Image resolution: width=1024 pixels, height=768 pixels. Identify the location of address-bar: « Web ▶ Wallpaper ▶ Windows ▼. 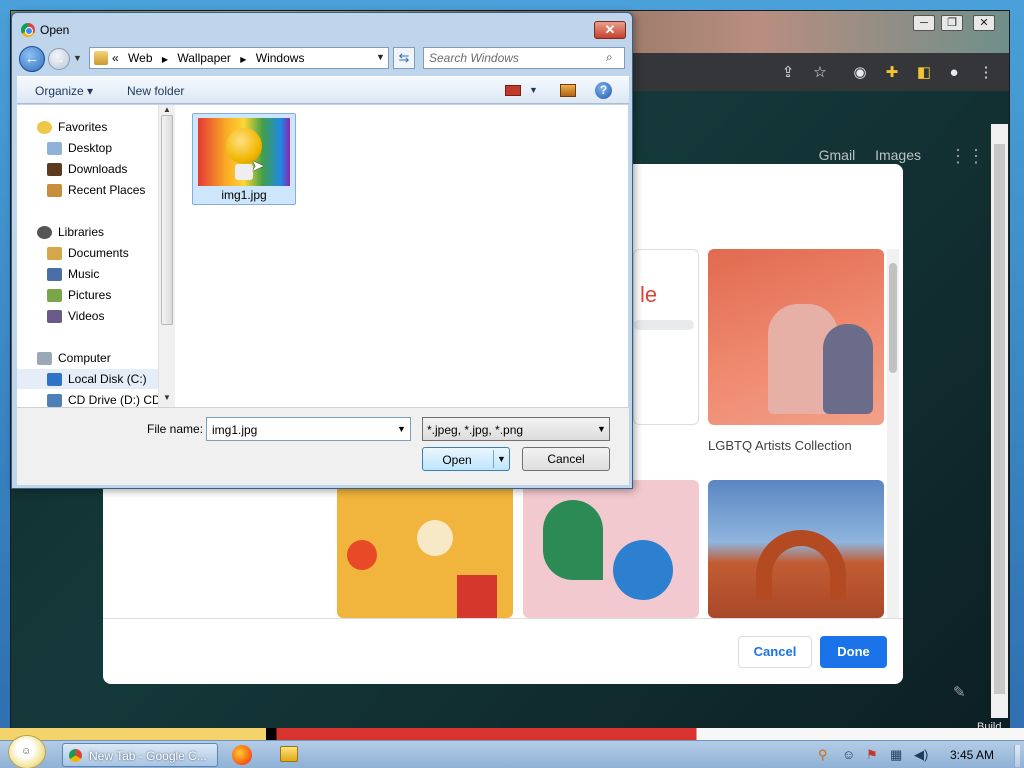
(239, 58).